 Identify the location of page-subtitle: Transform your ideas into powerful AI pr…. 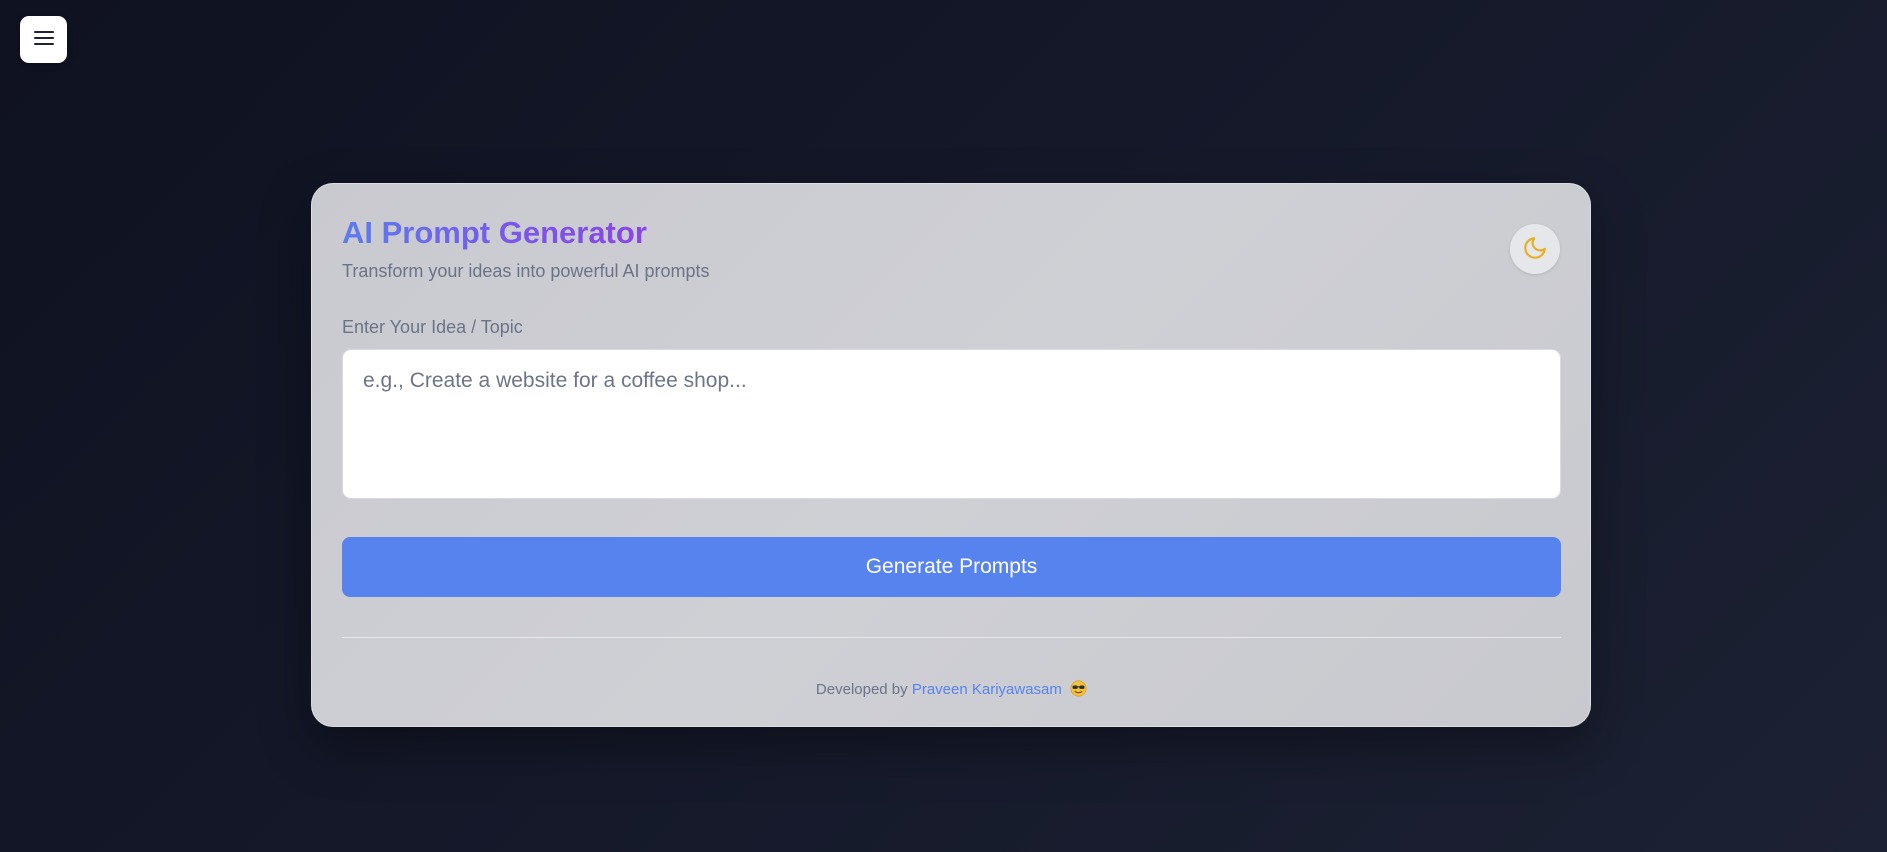
(526, 271).